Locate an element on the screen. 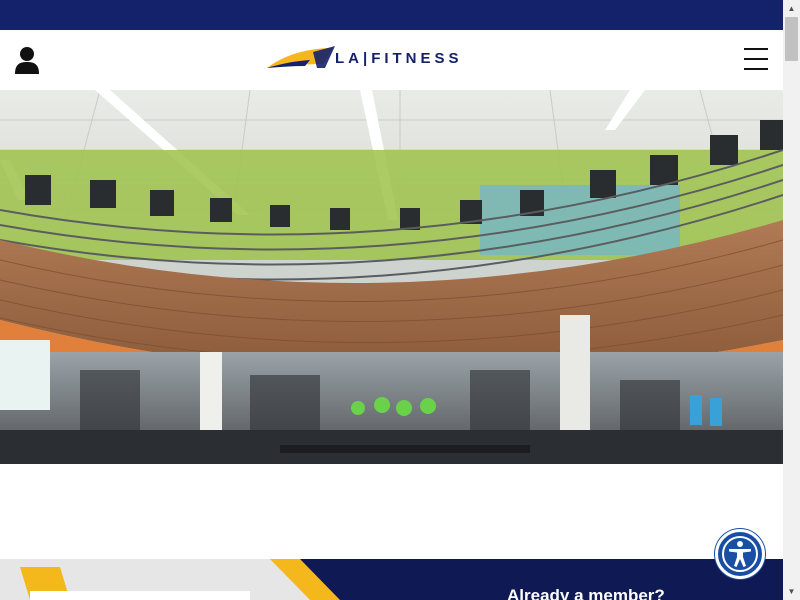  logo-wordmark: LA|FITNESS is located at coordinates (399, 58).